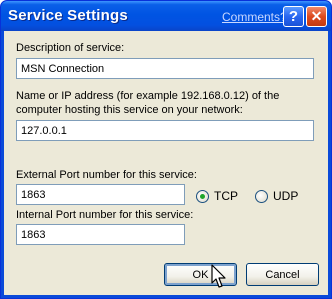 Image resolution: width=332 pixels, height=299 pixels. Describe the element at coordinates (70, 48) in the screenshot. I see `description-label: Description of service:` at that location.